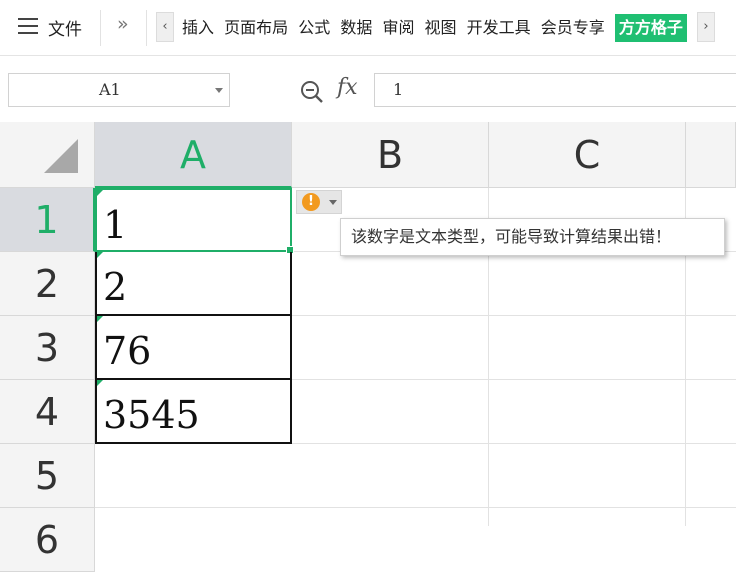 Image resolution: width=736 pixels, height=572 pixels. What do you see at coordinates (499, 28) in the screenshot?
I see `tab-developer: 开发工具` at bounding box center [499, 28].